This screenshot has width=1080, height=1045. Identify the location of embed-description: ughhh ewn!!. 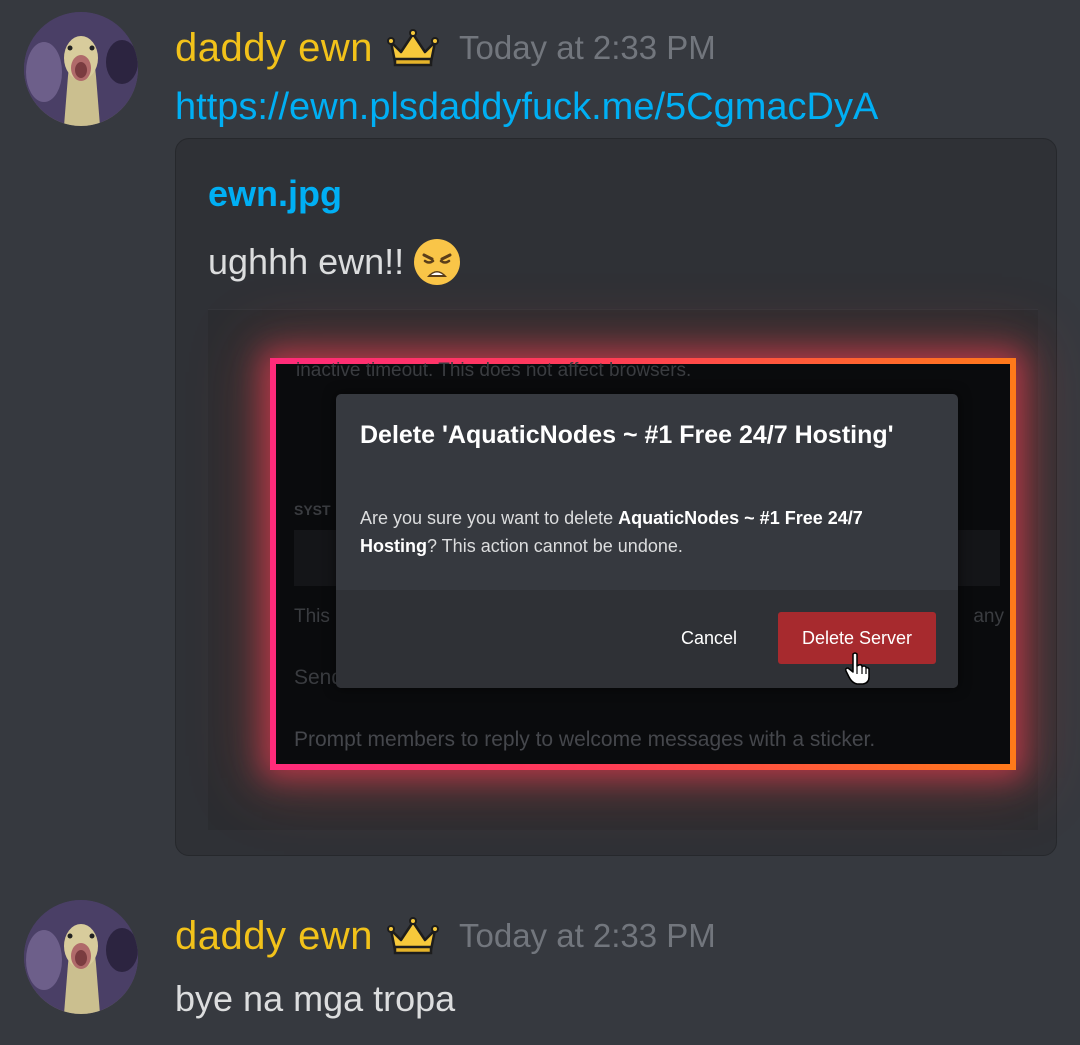
(335, 262).